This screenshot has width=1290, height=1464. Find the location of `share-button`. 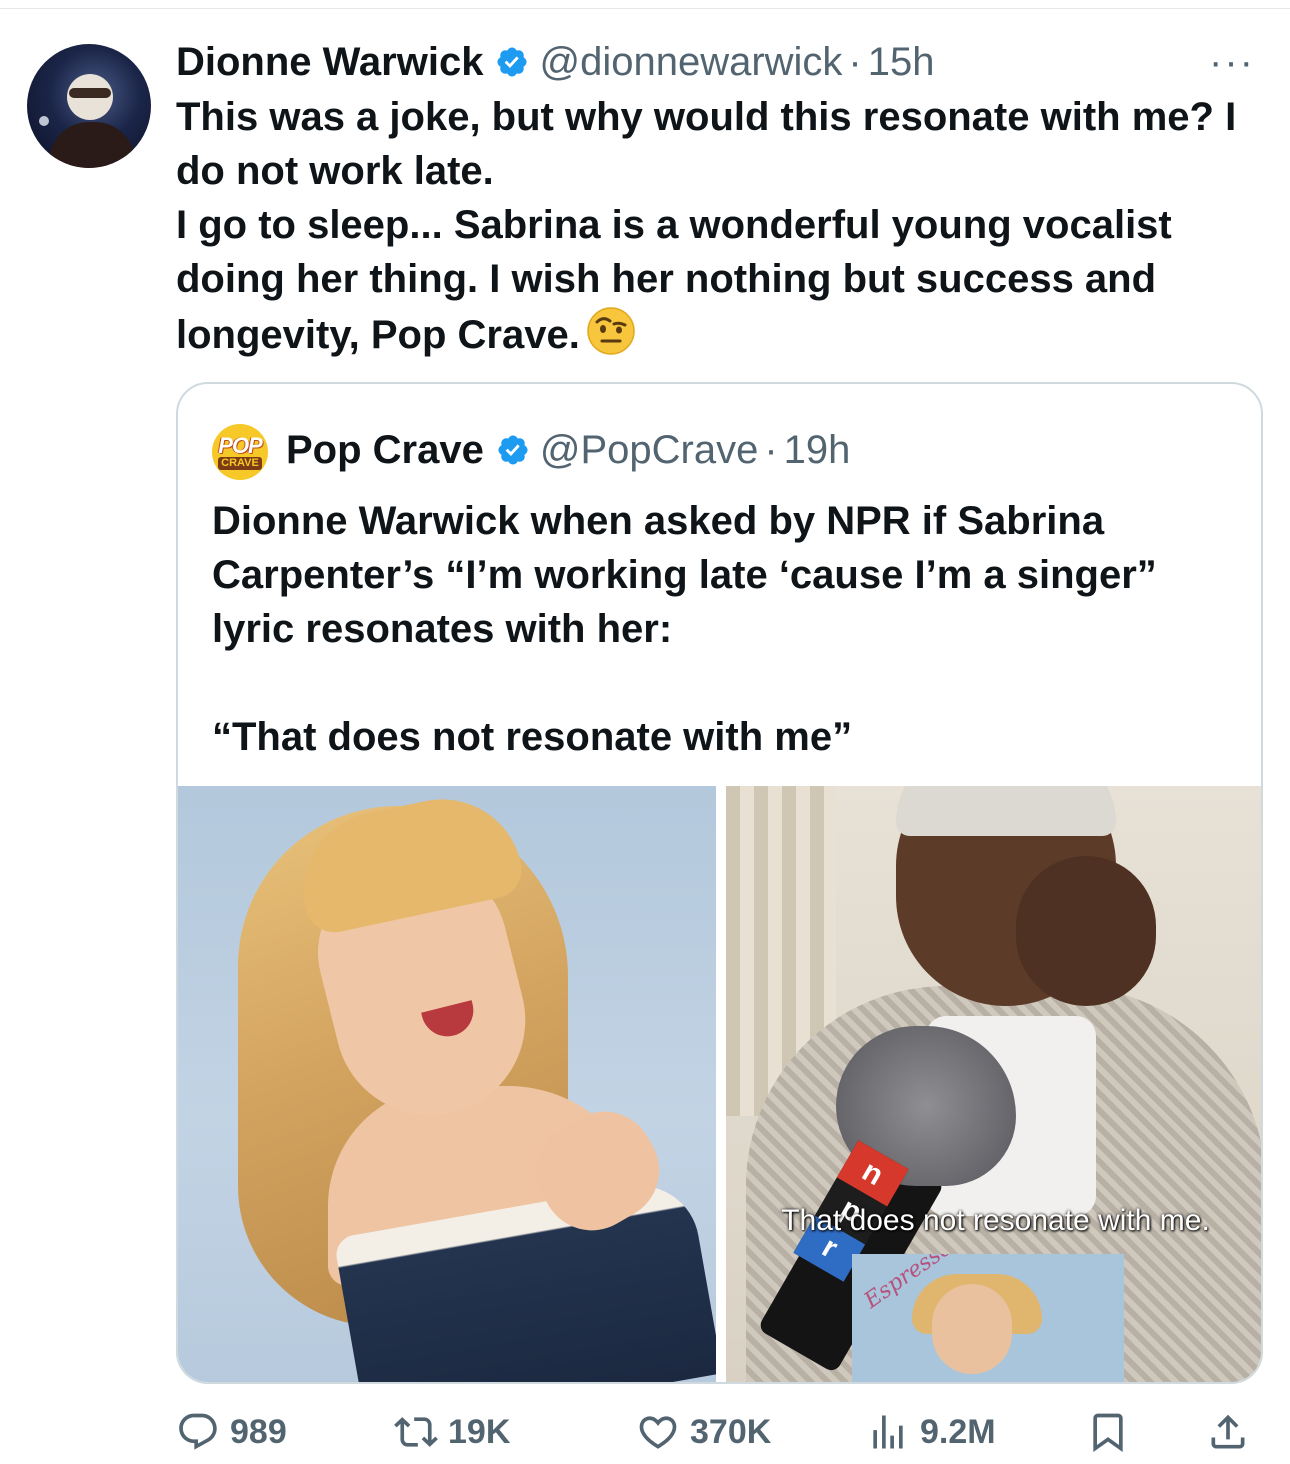

share-button is located at coordinates (1228, 1432).